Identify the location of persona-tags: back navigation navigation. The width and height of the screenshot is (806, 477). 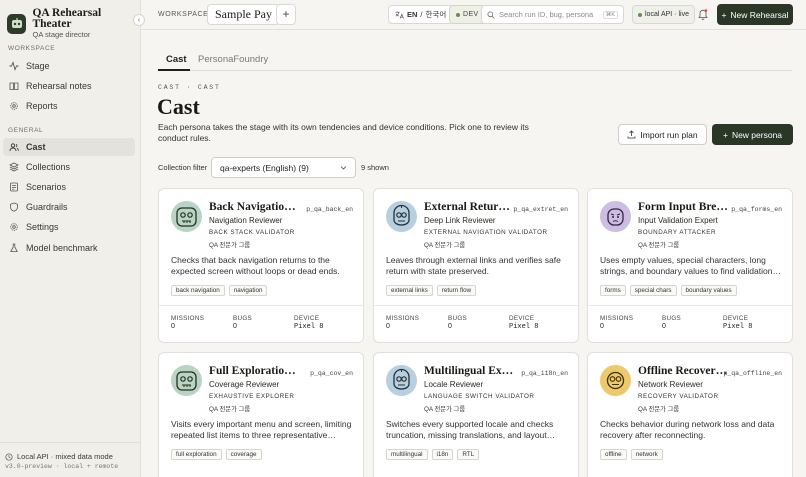
(219, 290).